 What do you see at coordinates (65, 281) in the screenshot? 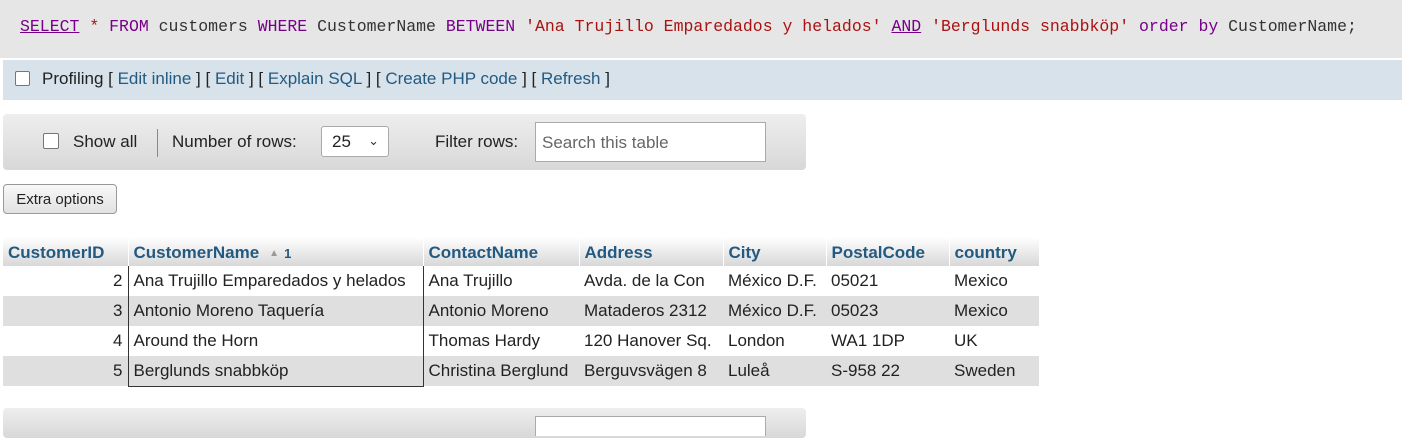
I see `cell-customerid: 2` at bounding box center [65, 281].